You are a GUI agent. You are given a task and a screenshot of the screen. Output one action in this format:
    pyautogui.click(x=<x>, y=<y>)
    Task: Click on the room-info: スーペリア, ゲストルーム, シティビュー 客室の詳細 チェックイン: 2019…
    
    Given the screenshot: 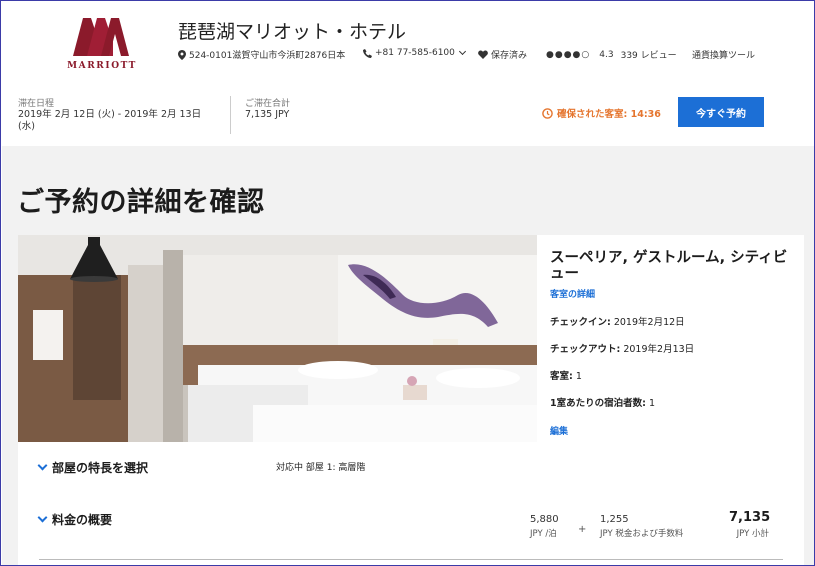 What is the action you would take?
    pyautogui.click(x=675, y=344)
    